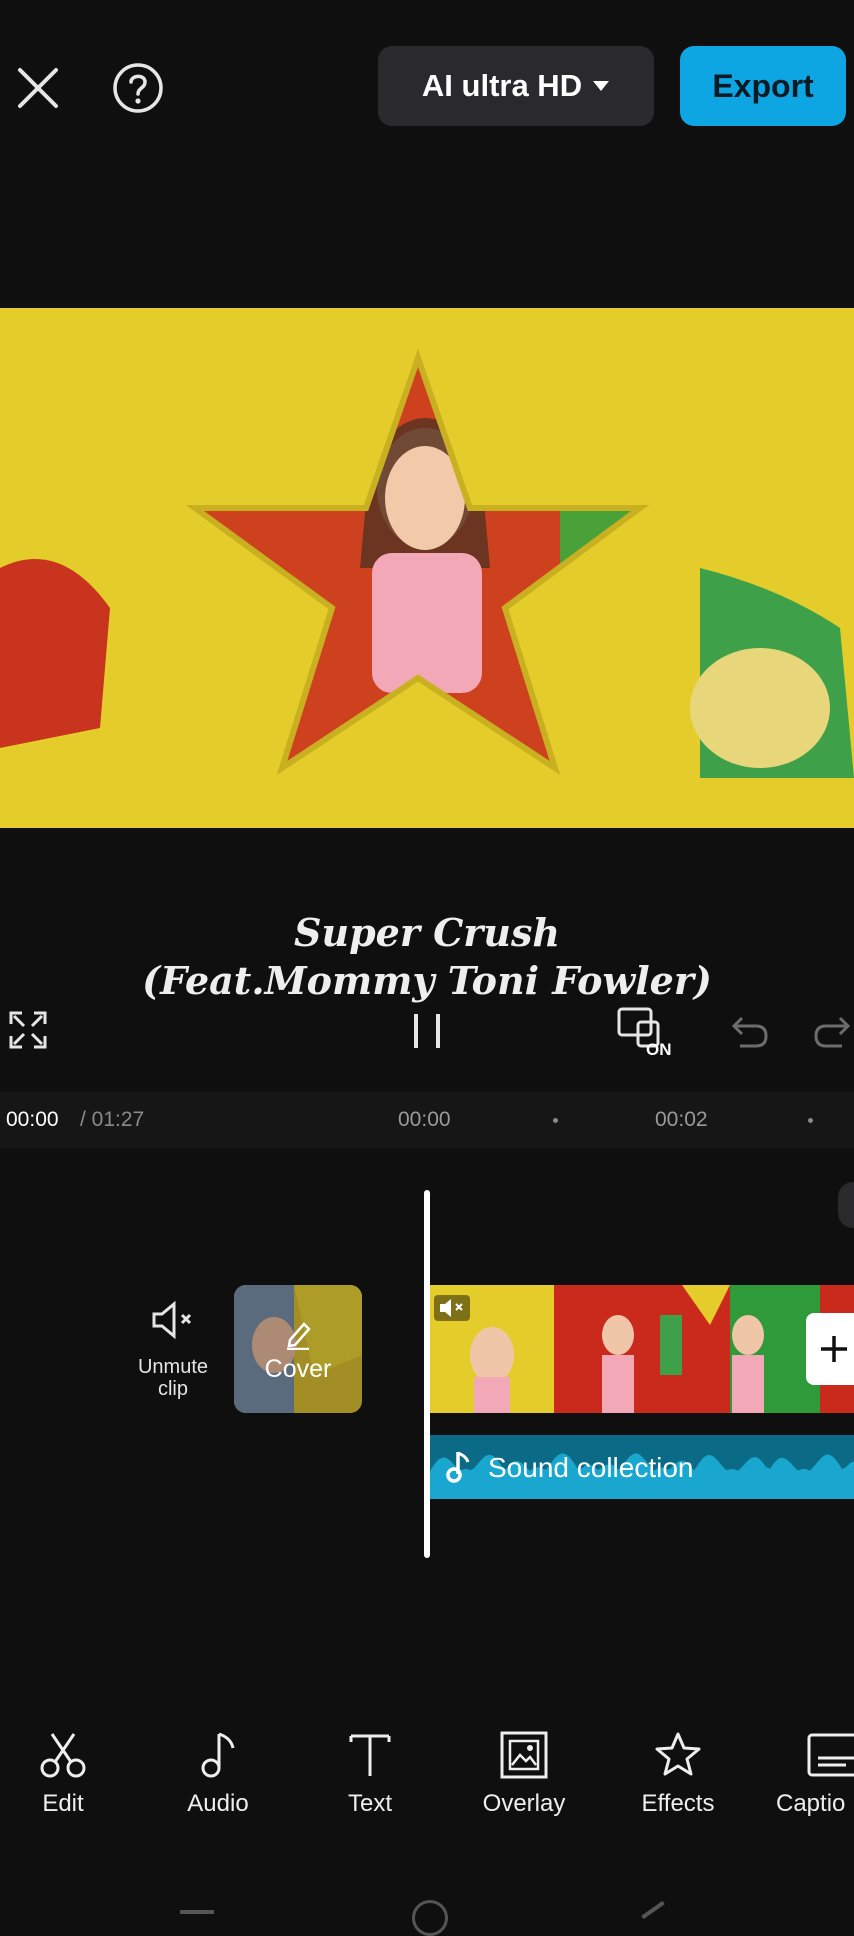  I want to click on captions-icon, so click(830, 1755).